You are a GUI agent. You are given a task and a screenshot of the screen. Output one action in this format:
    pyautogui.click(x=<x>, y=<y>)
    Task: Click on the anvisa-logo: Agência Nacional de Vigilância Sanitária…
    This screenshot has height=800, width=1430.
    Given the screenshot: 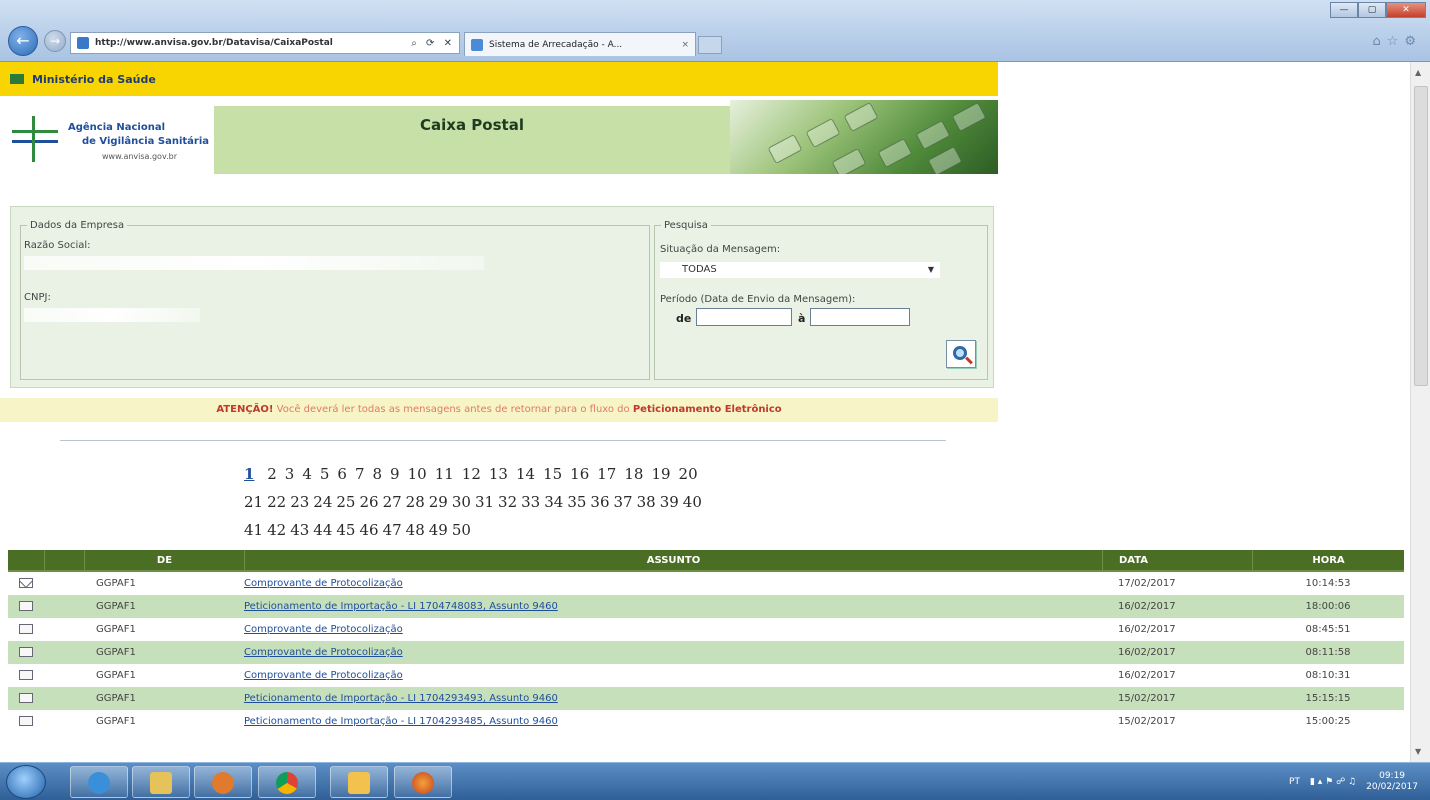 What is the action you would take?
    pyautogui.click(x=109, y=140)
    